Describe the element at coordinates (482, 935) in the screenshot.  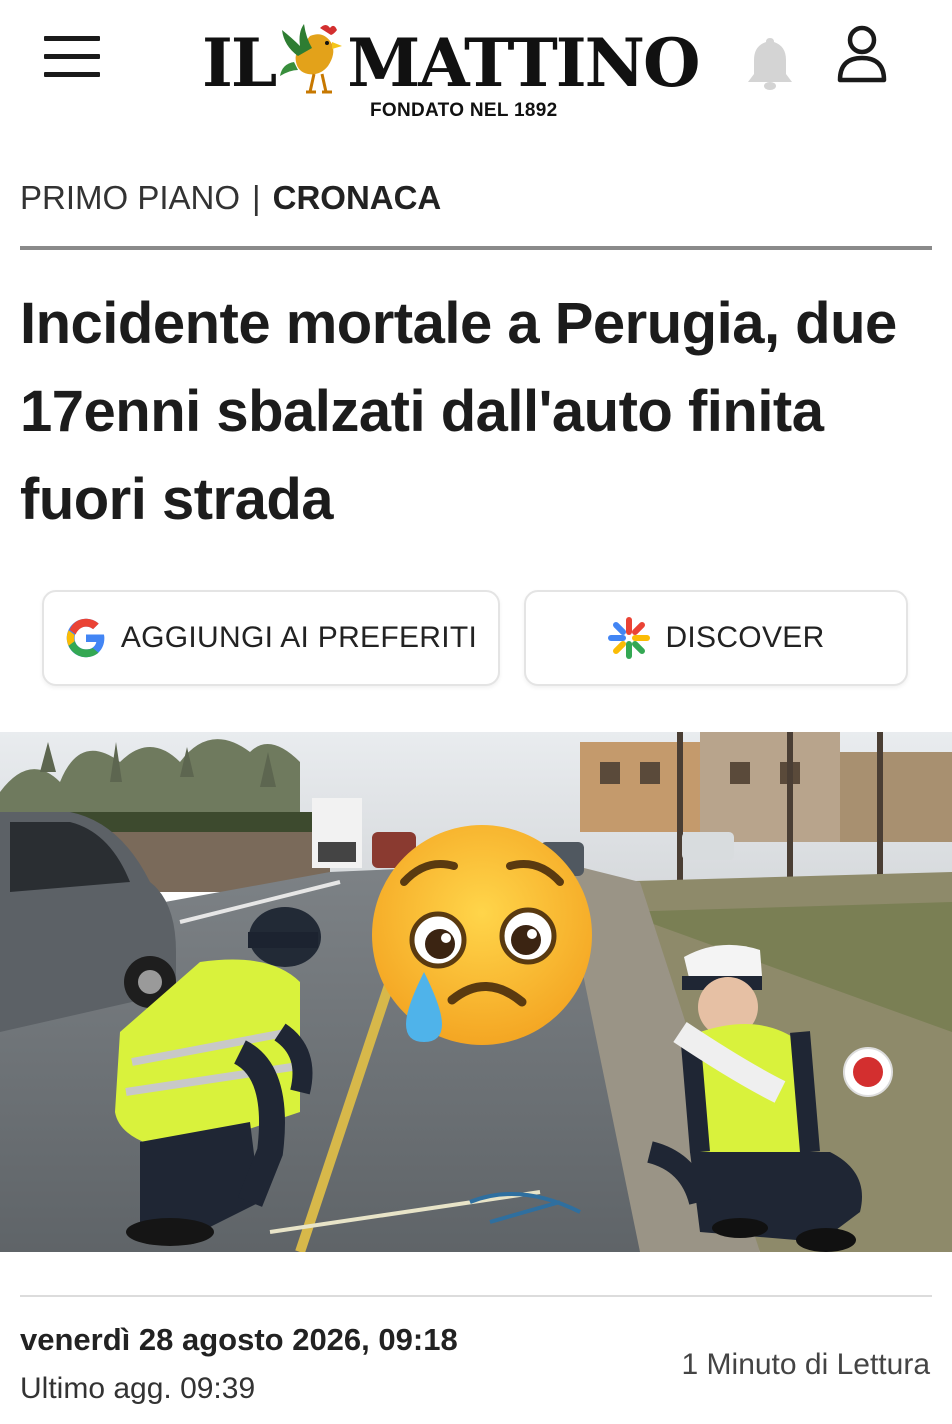
I see `crying-face-emoji` at that location.